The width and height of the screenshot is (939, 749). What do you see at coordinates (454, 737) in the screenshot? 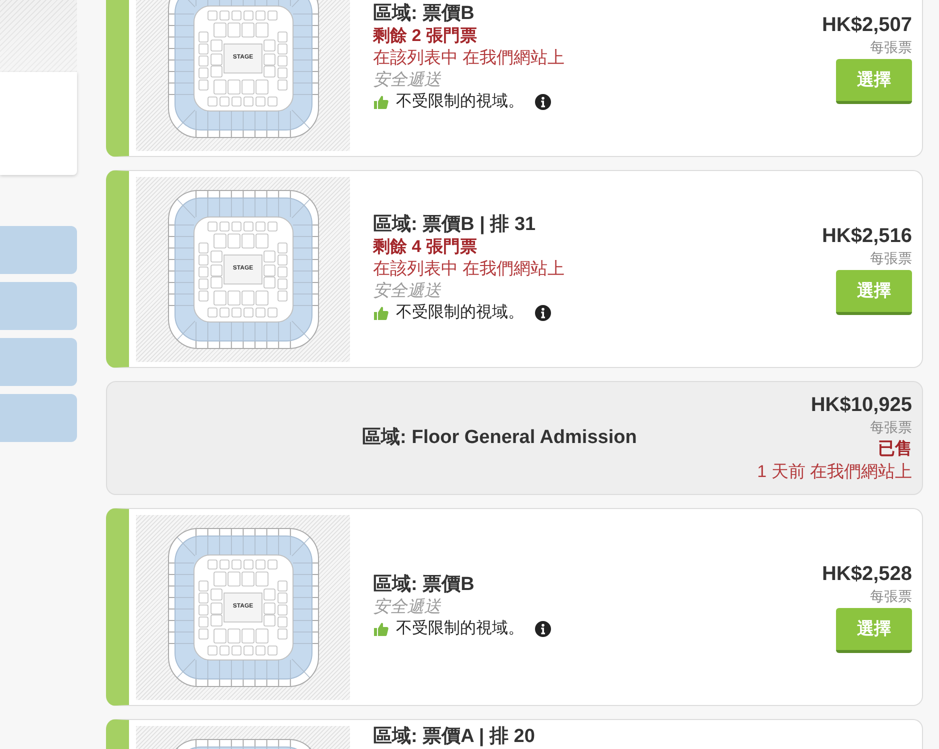
I see `zone-title: 區域: 票價A | 排 20` at bounding box center [454, 737].